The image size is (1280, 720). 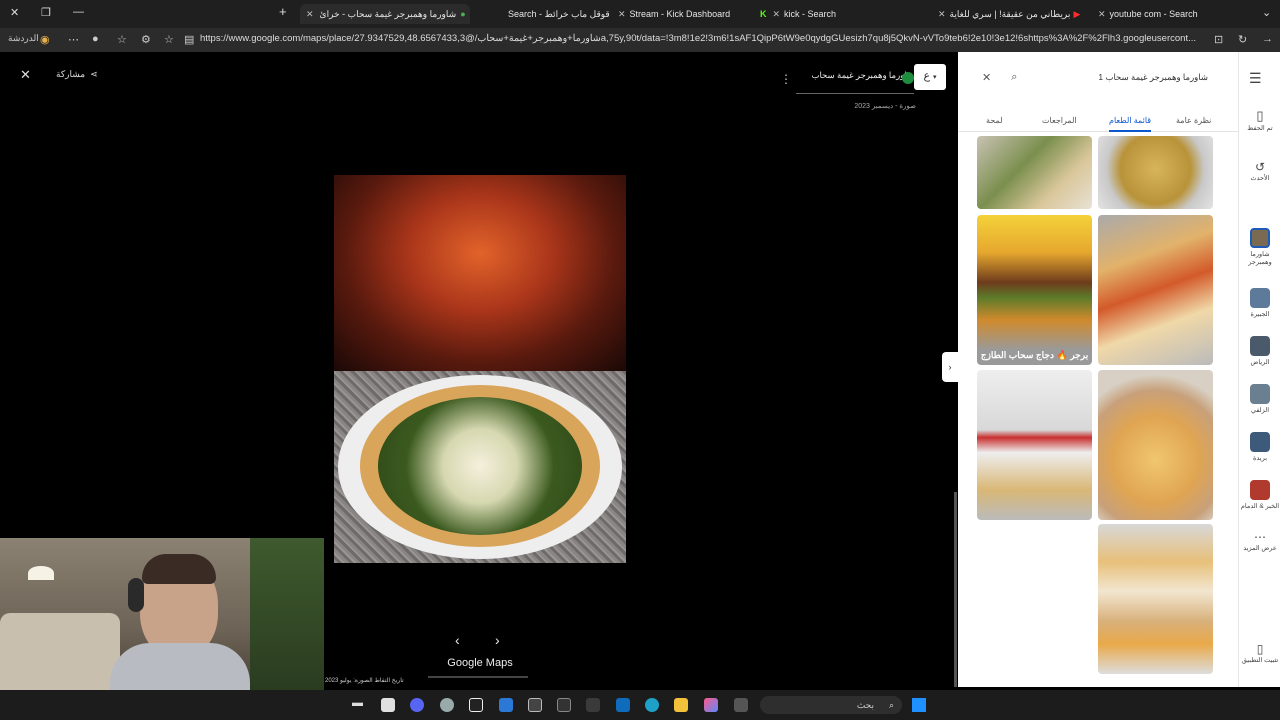 What do you see at coordinates (169, 39) in the screenshot?
I see `collections-icon: ☆` at bounding box center [169, 39].